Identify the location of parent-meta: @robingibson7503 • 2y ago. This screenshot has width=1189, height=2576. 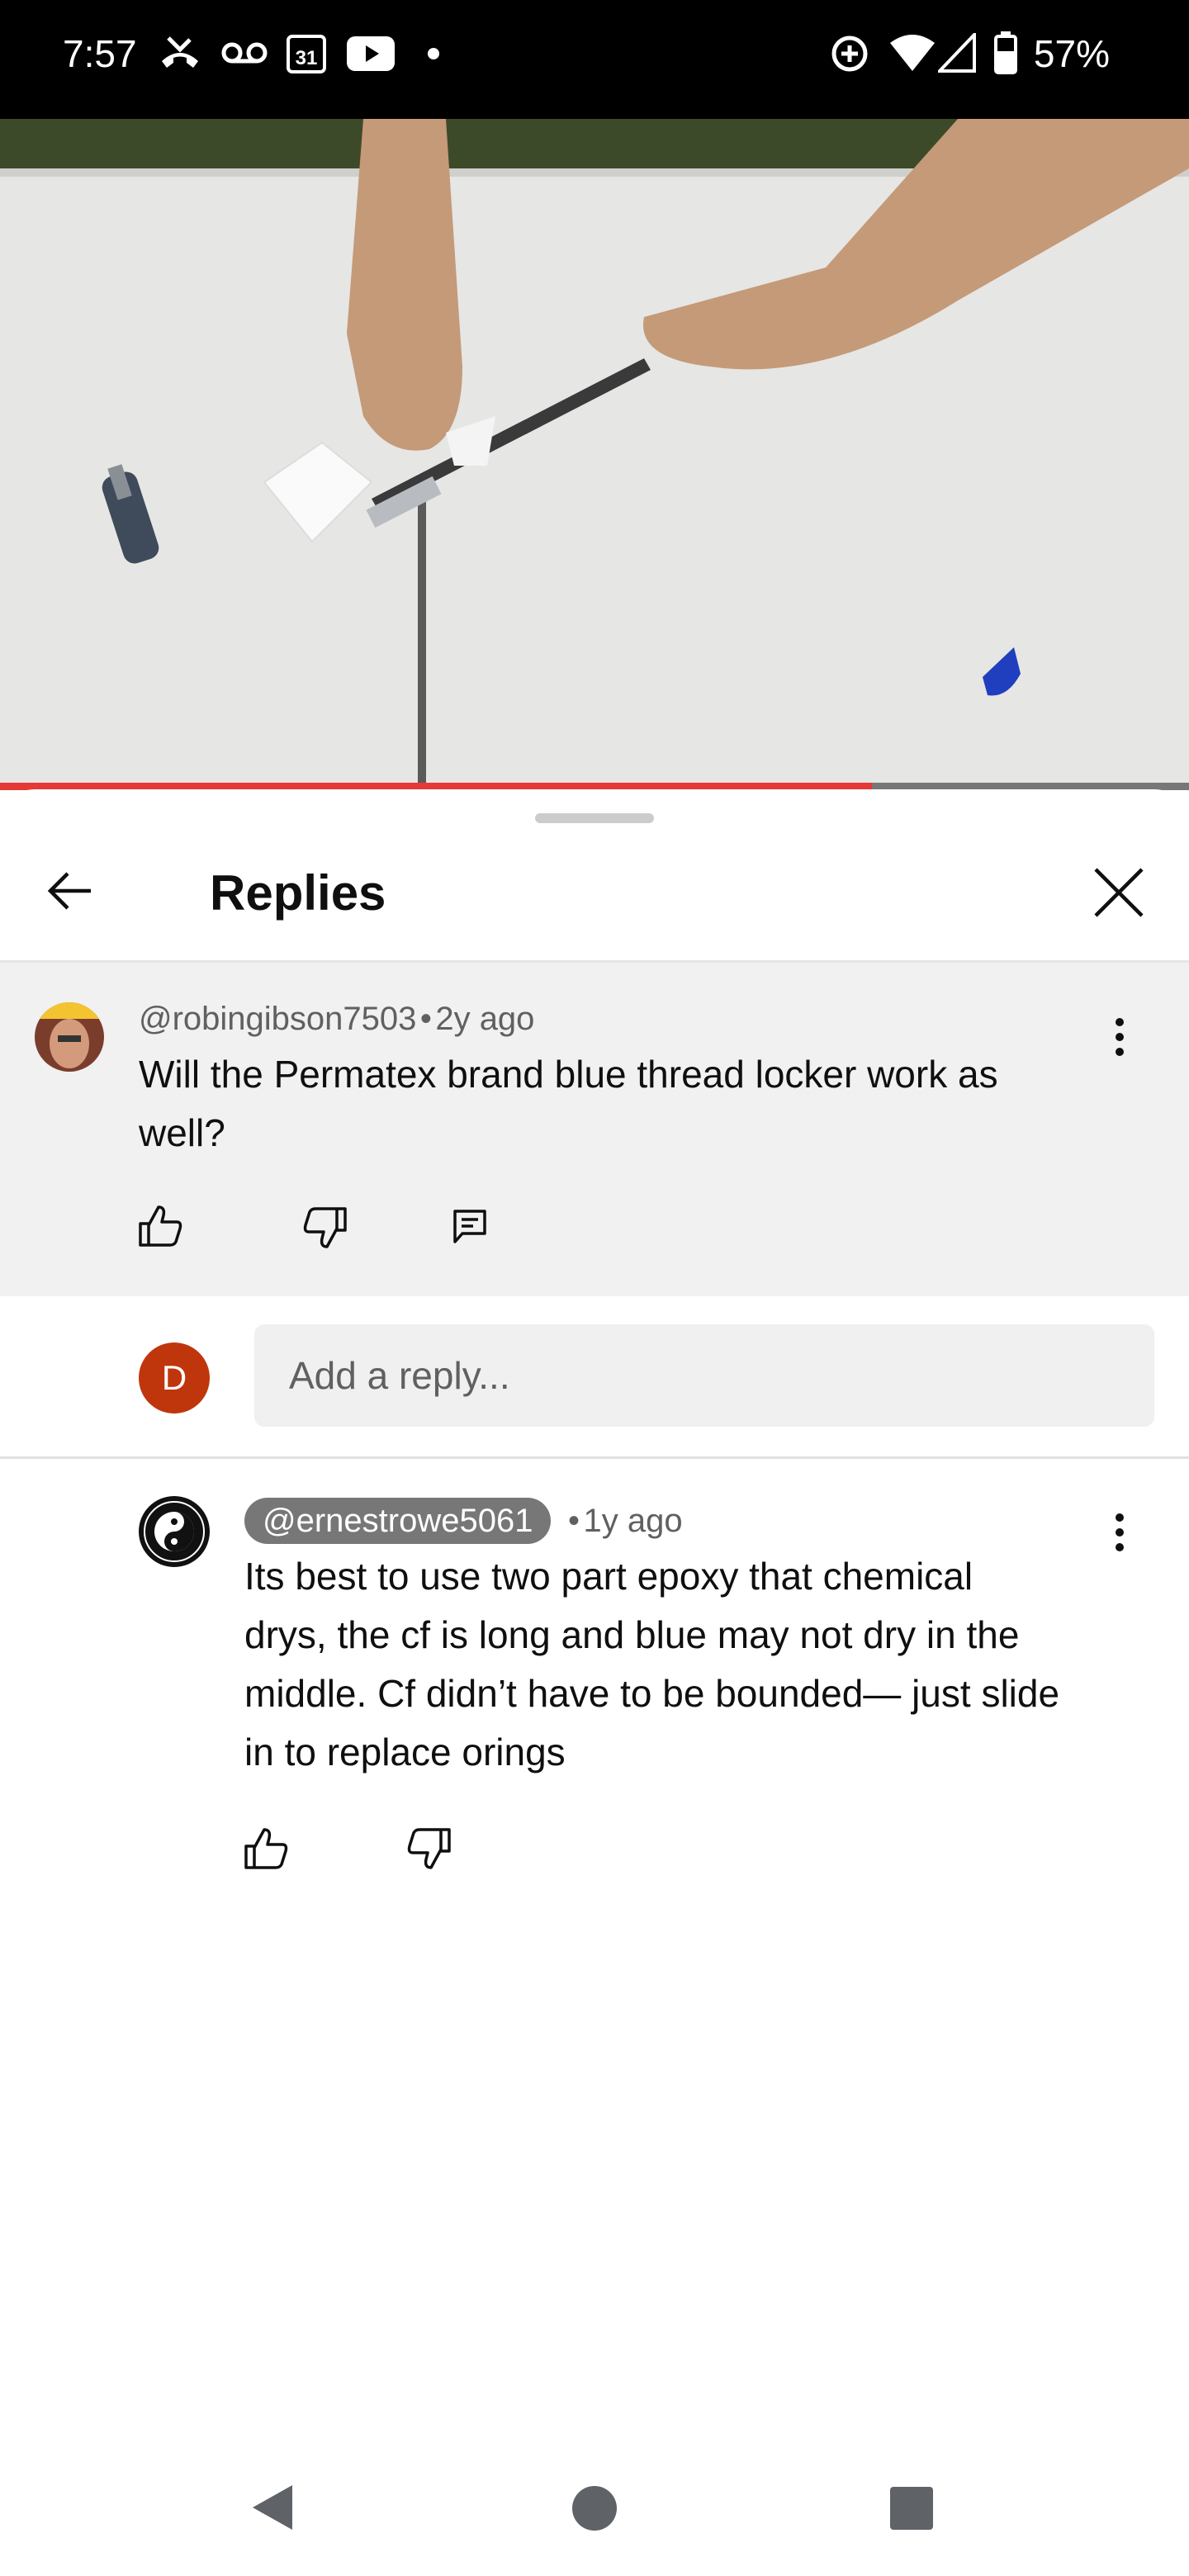
(336, 1019).